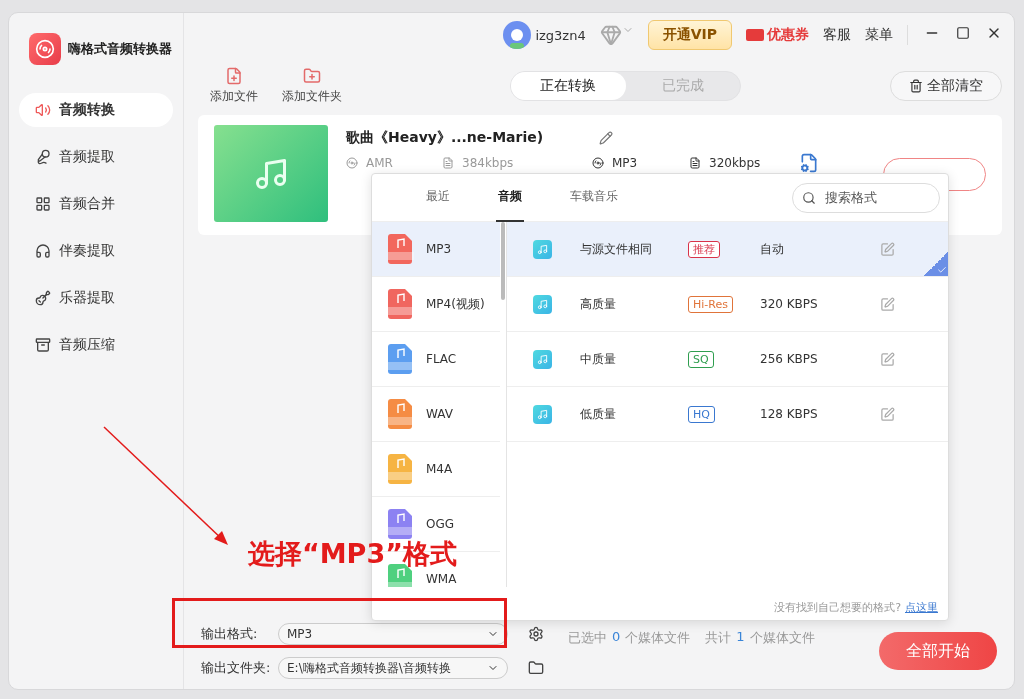  What do you see at coordinates (837, 35) in the screenshot?
I see `header-link: 客服` at bounding box center [837, 35].